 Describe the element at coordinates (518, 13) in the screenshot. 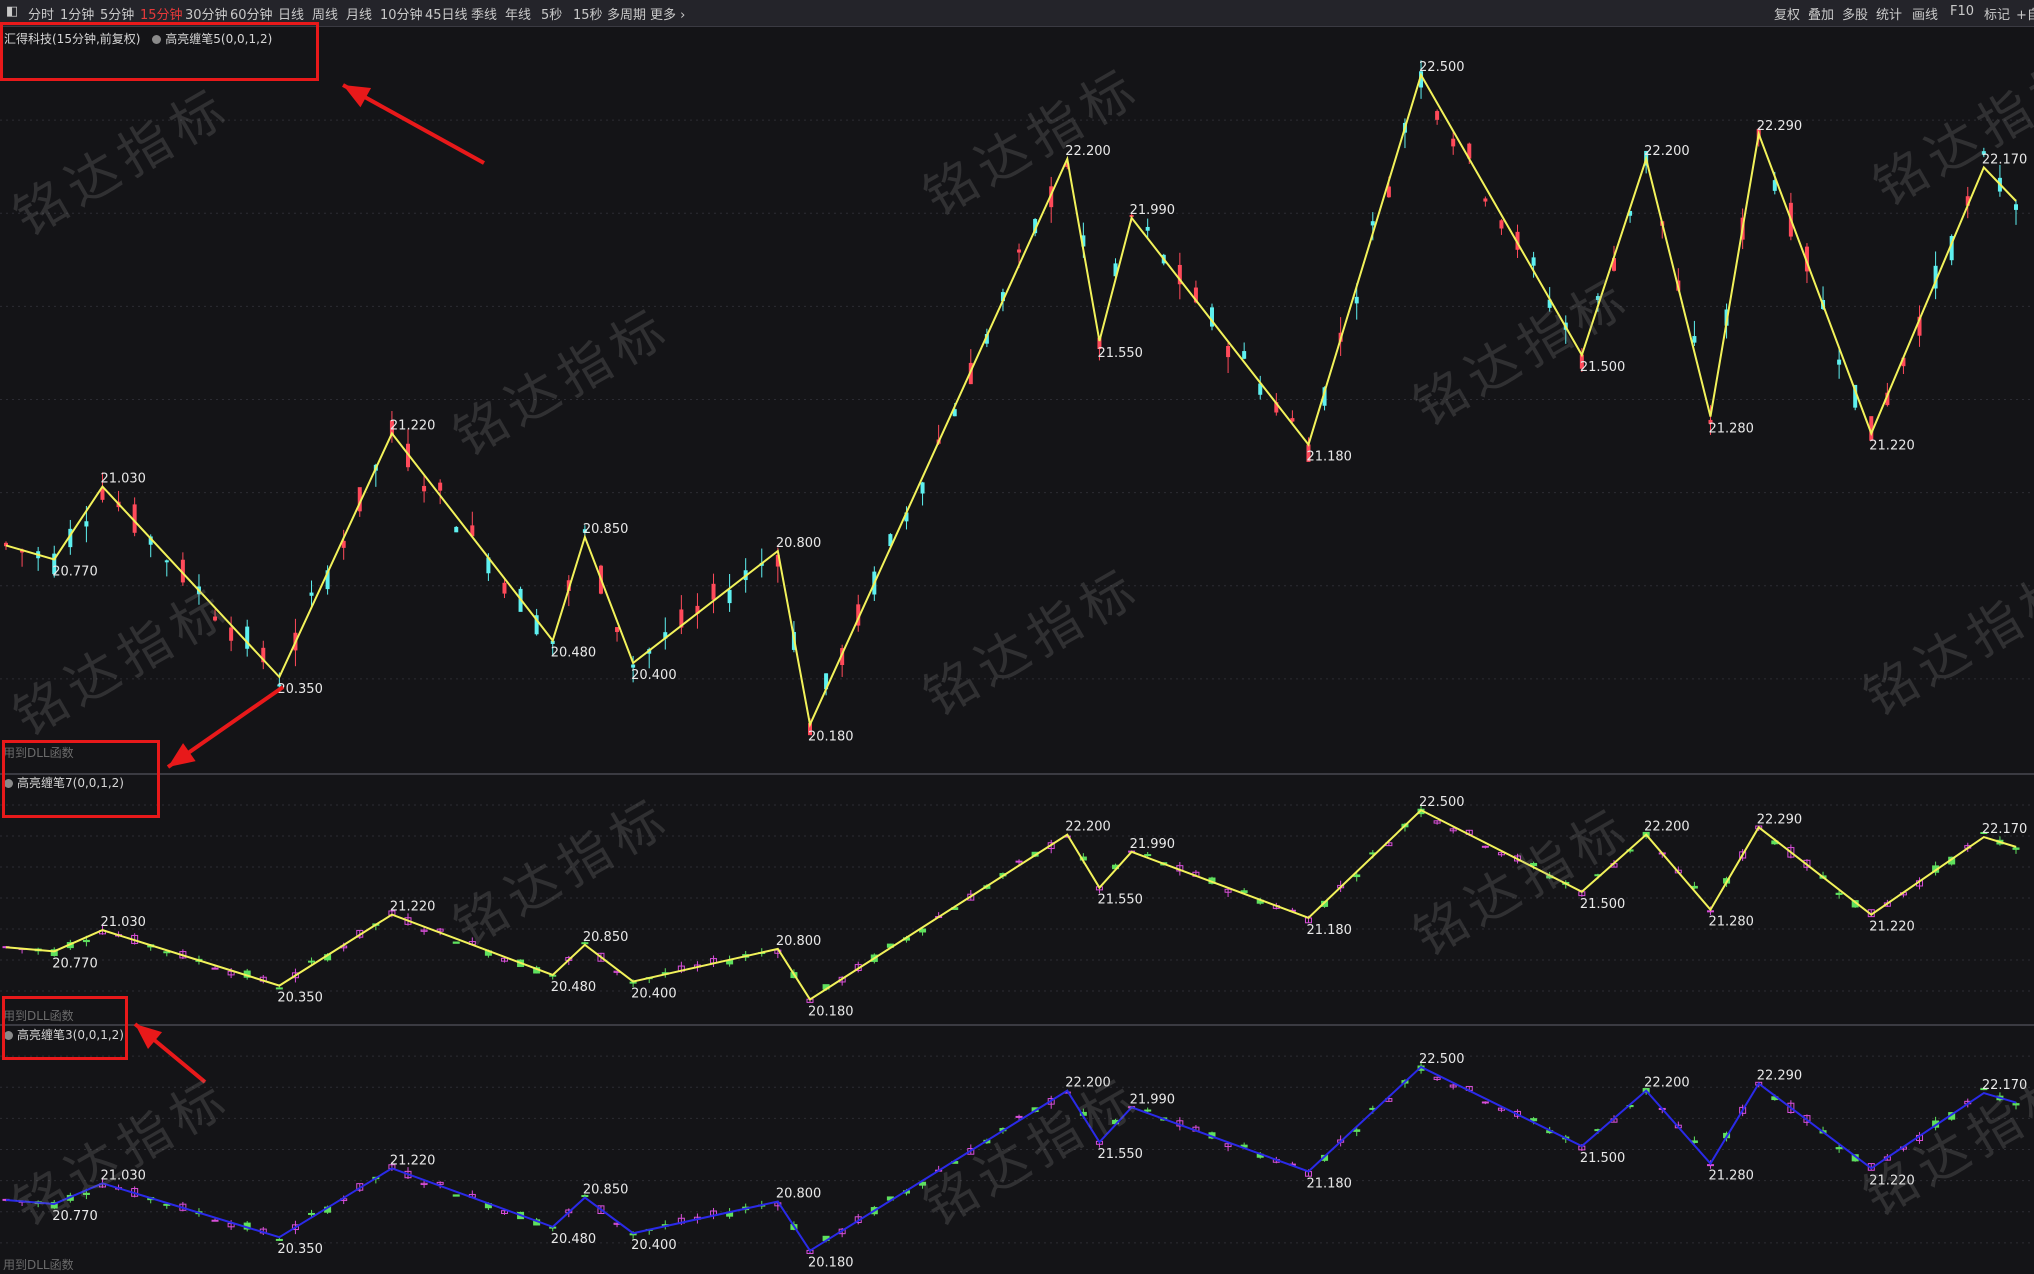

I see `period-tab-12: 年线` at that location.